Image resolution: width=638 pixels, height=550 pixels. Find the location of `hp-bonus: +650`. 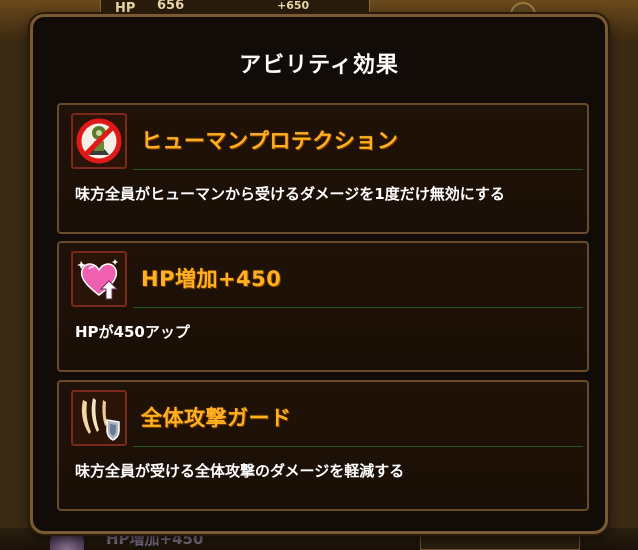

hp-bonus: +650 is located at coordinates (293, 6).